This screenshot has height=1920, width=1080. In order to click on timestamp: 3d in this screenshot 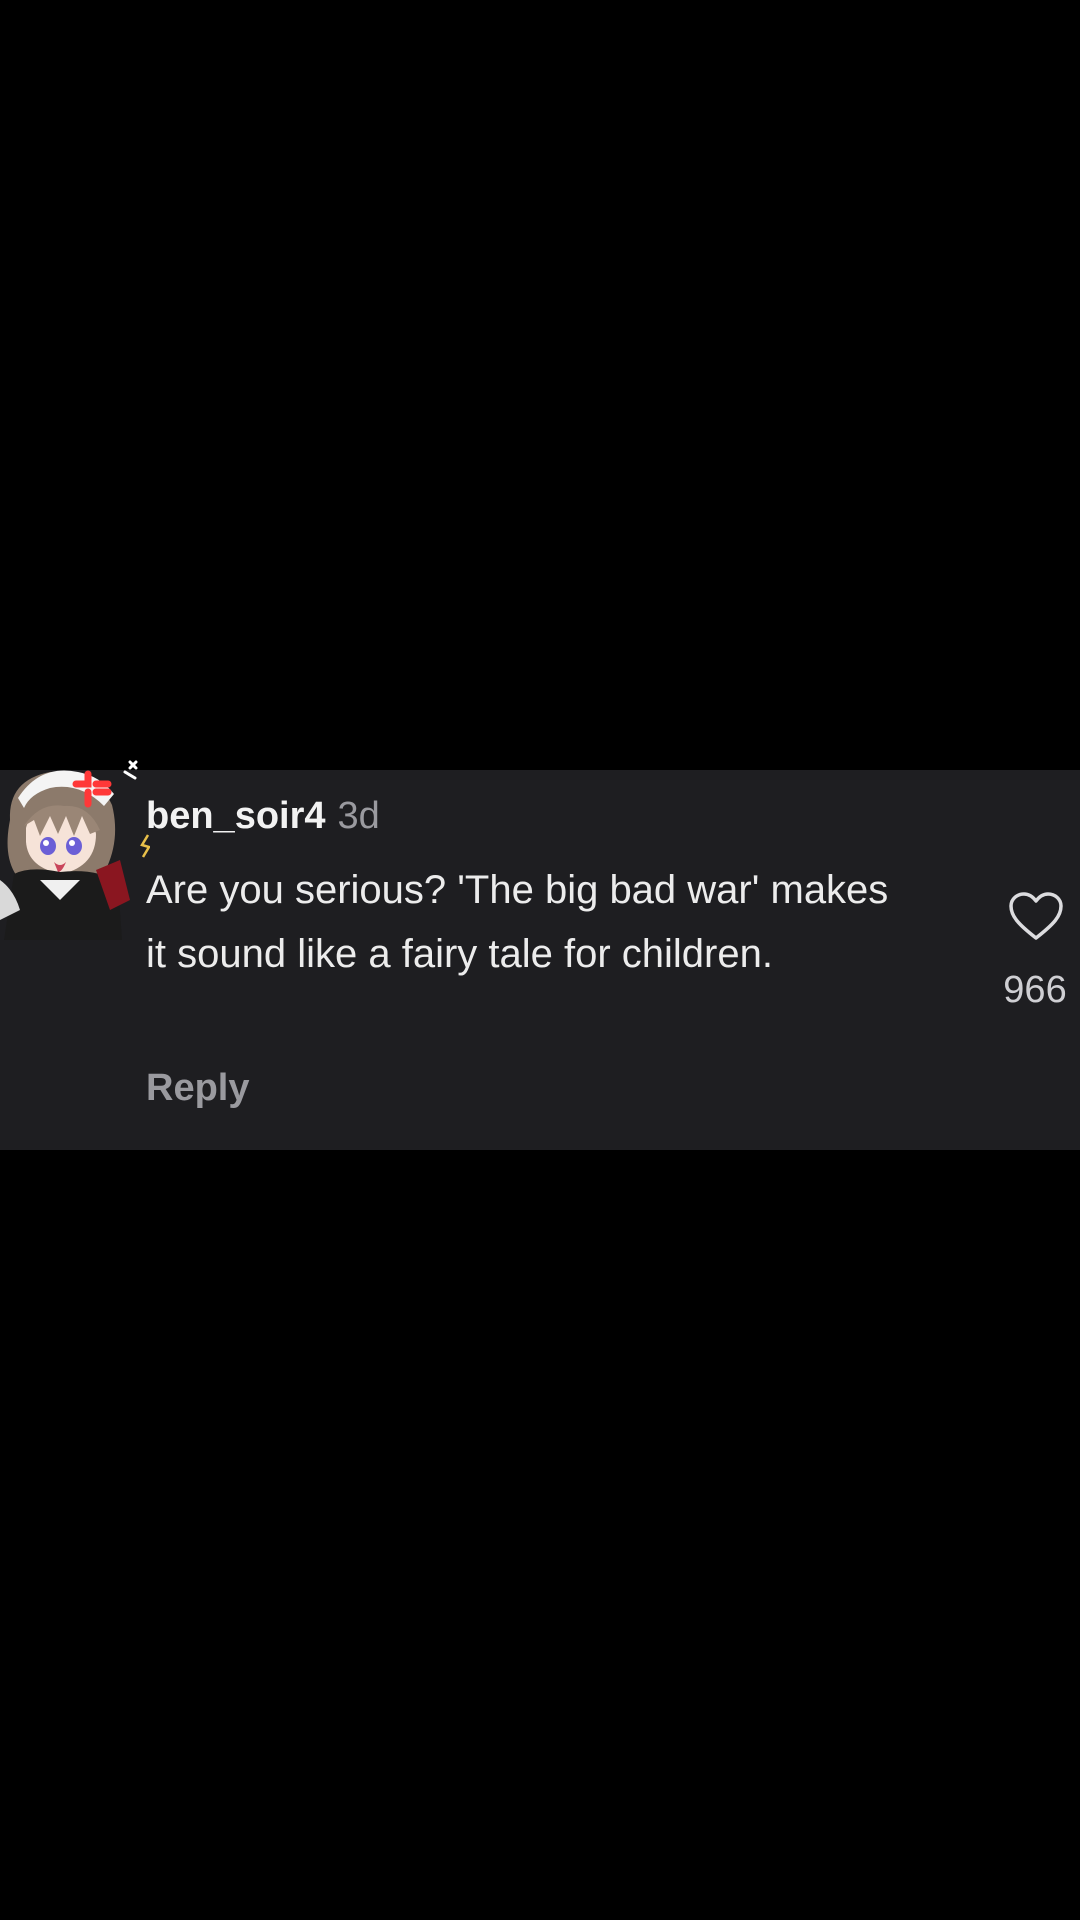, I will do `click(358, 816)`.